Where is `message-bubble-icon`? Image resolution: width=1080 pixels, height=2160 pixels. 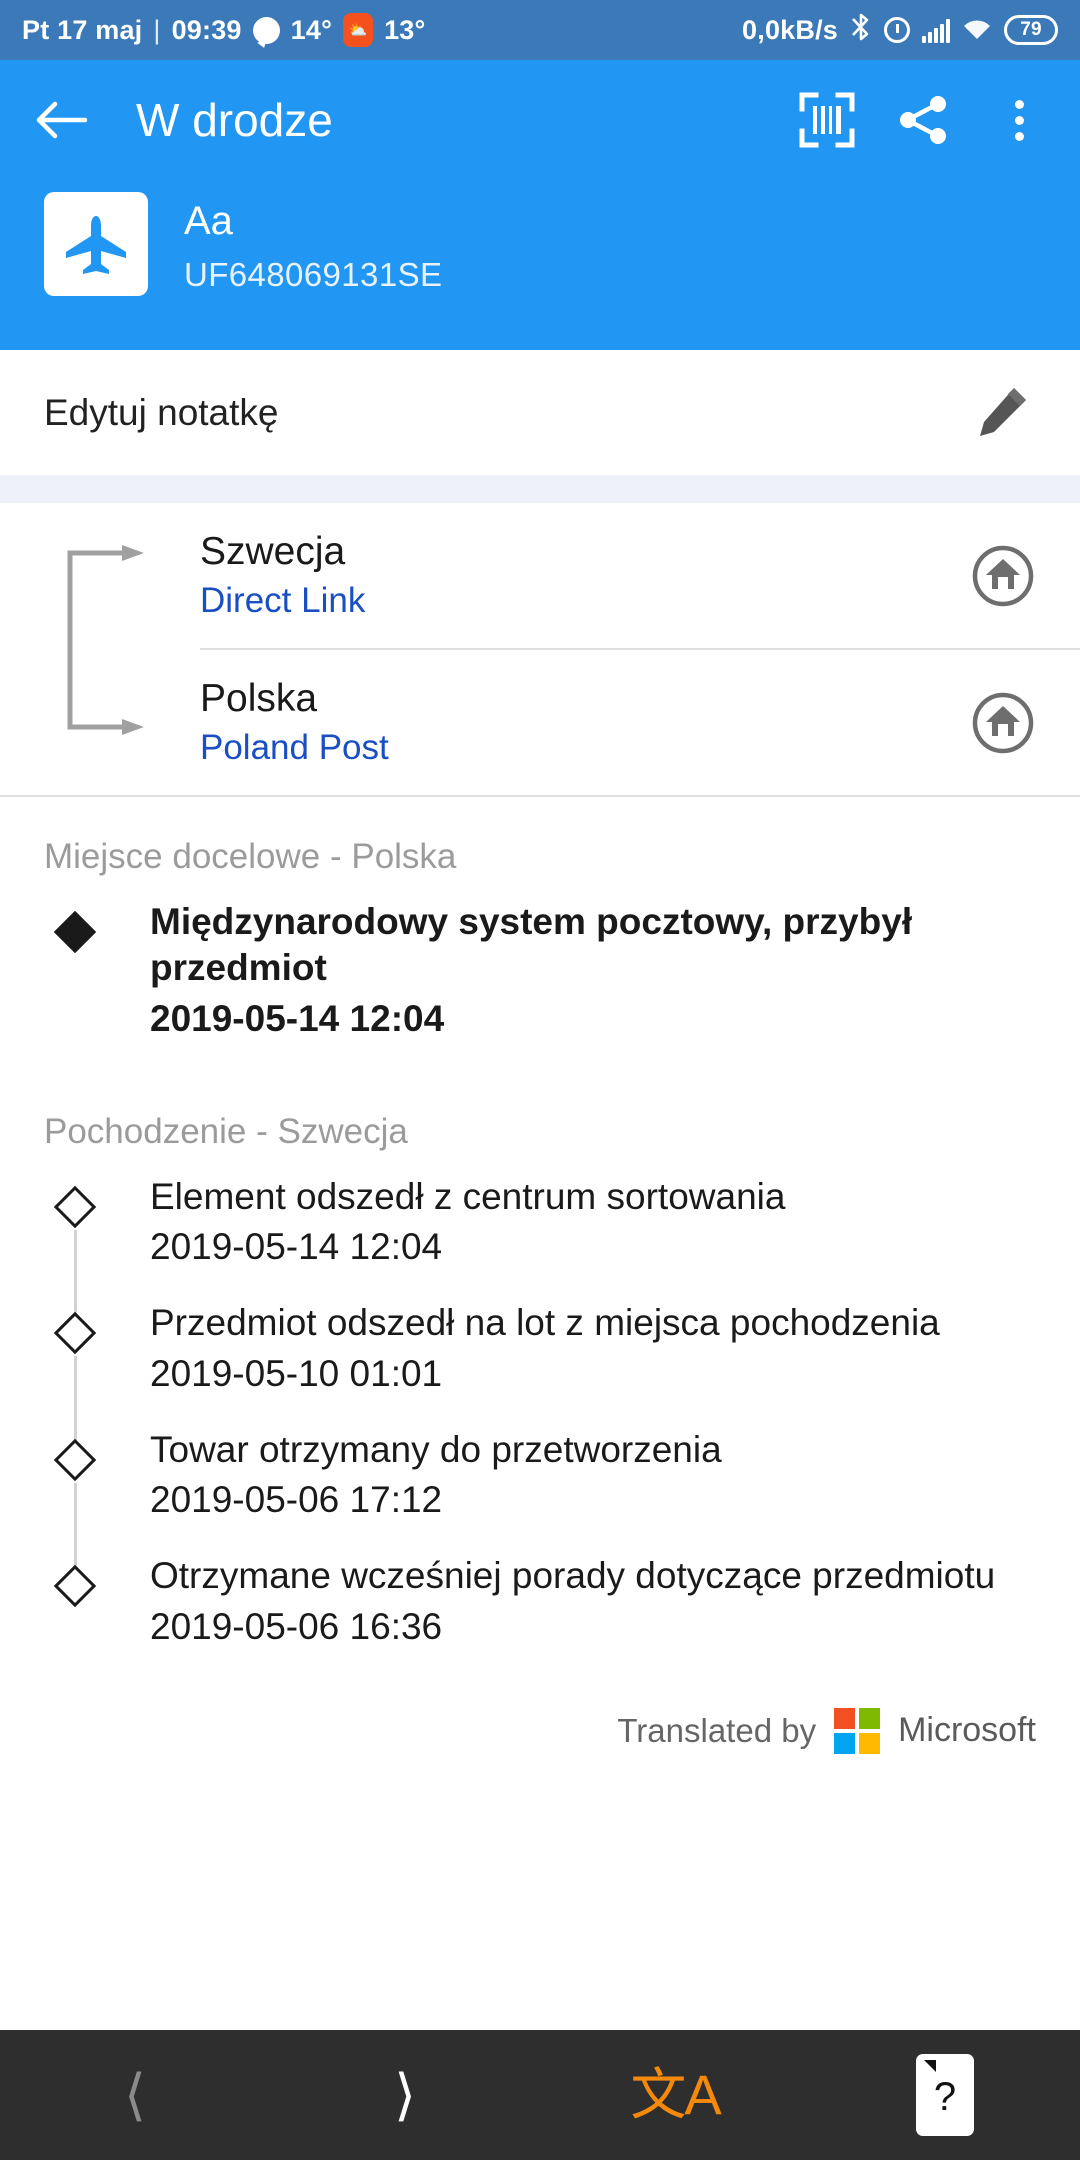
message-bubble-icon is located at coordinates (266, 30).